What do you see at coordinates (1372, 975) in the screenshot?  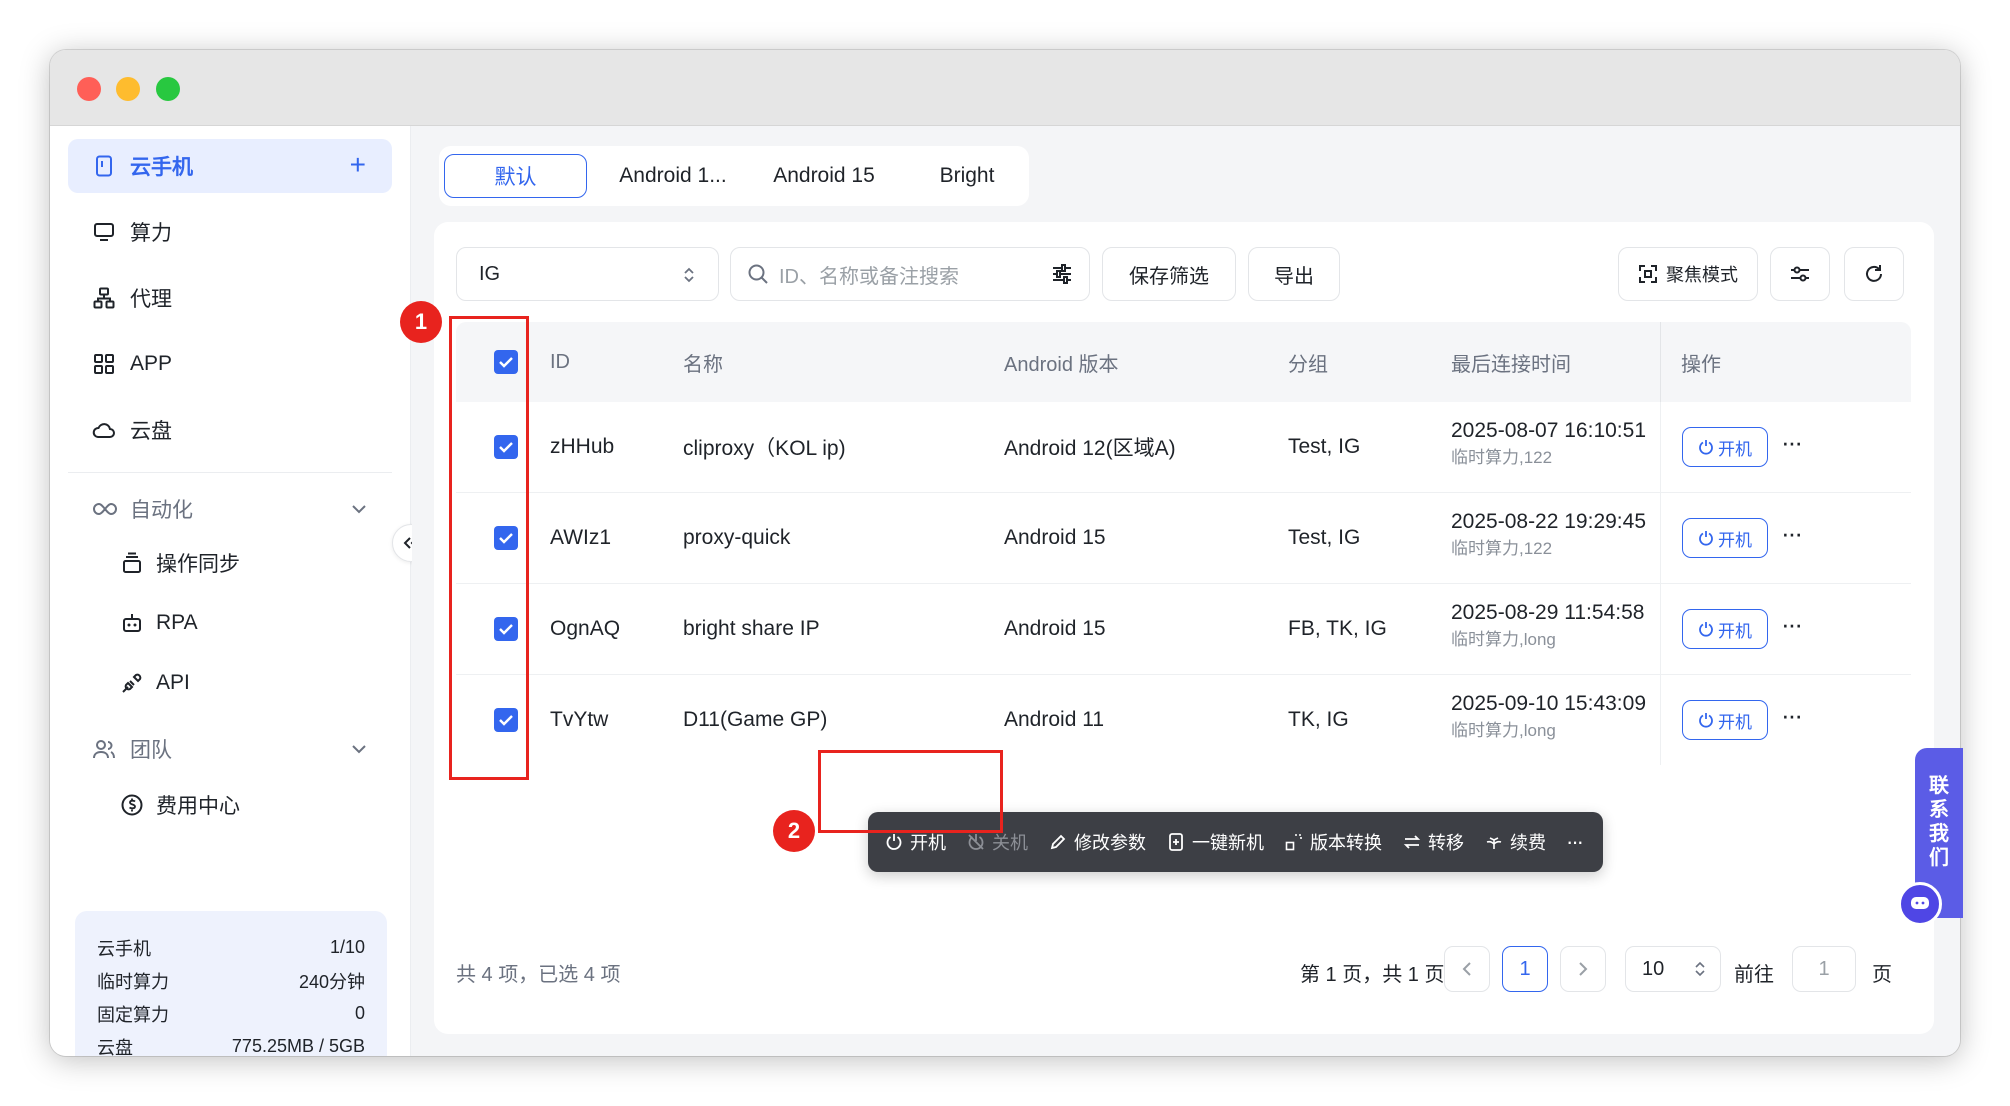 I see `page-info: 第 1 页，共 1 页` at bounding box center [1372, 975].